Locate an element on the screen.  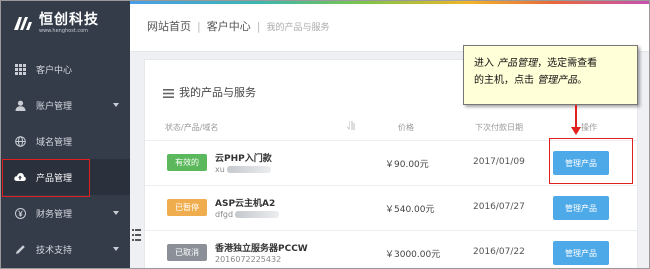
product-domain: 2016072225432 is located at coordinates (248, 259).